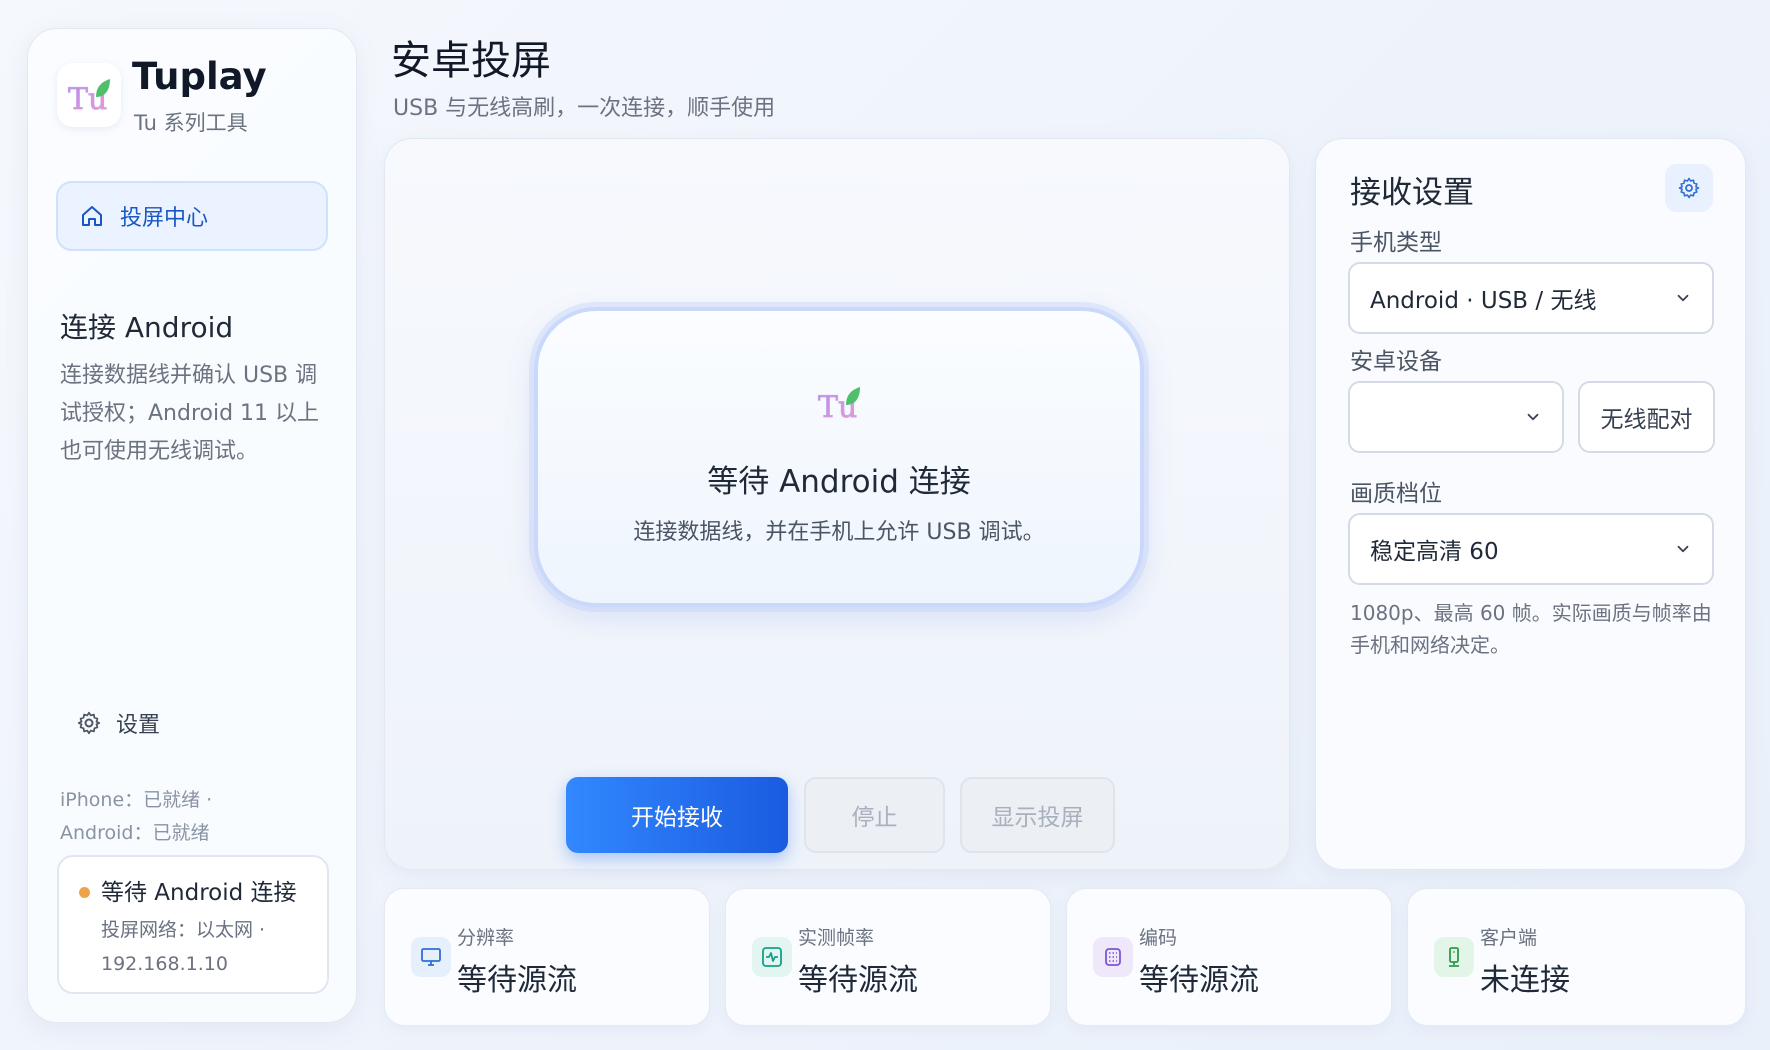 Image resolution: width=1770 pixels, height=1050 pixels. I want to click on settings-gear-button, so click(1689, 188).